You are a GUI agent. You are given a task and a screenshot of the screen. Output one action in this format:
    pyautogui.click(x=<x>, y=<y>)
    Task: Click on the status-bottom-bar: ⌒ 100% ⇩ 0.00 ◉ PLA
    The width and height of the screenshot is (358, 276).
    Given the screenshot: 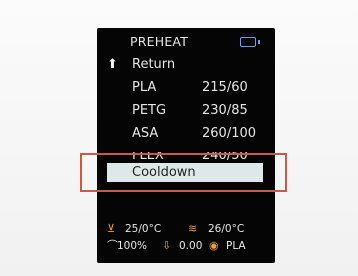 What is the action you would take?
    pyautogui.click(x=186, y=246)
    